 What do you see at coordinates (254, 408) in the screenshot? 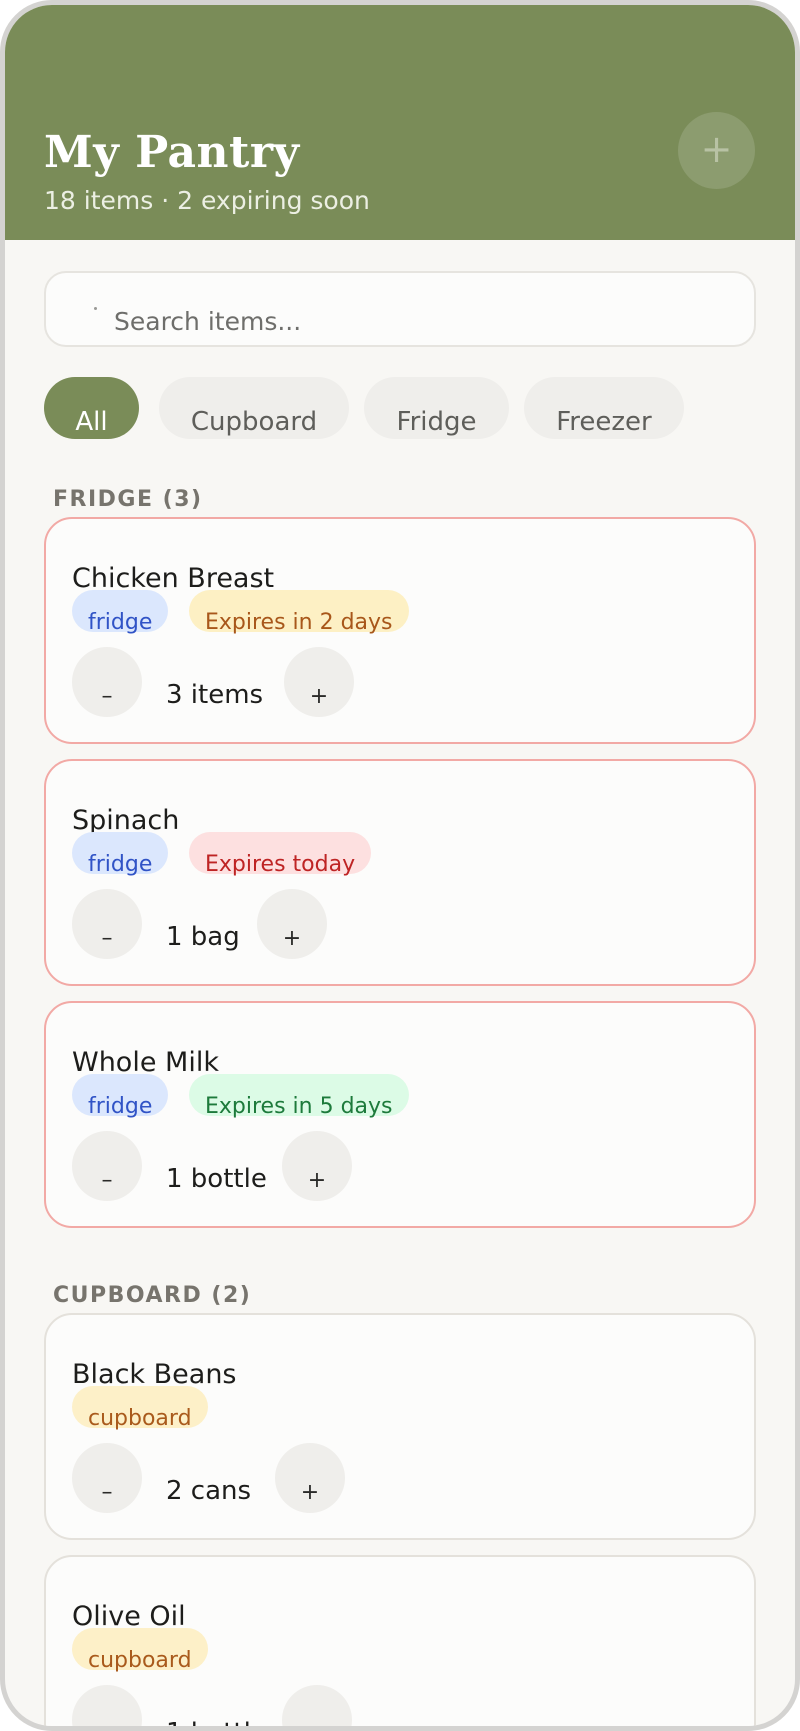
I see `filter-cupboard: Cupboard` at bounding box center [254, 408].